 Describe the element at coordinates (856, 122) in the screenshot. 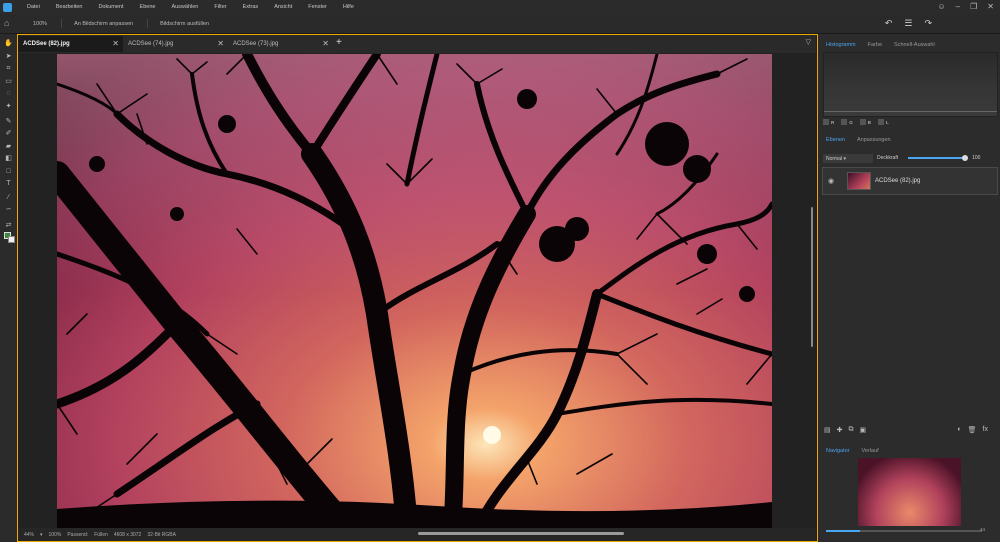

I see `histogram-channels: R G B L` at that location.